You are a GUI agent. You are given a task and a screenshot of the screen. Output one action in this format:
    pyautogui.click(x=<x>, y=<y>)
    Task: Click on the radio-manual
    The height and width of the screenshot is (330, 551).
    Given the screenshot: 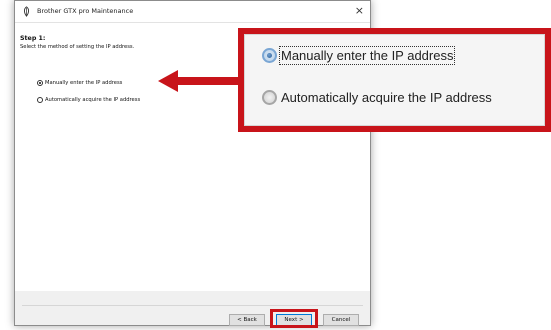 What is the action you would take?
    pyautogui.click(x=40, y=83)
    